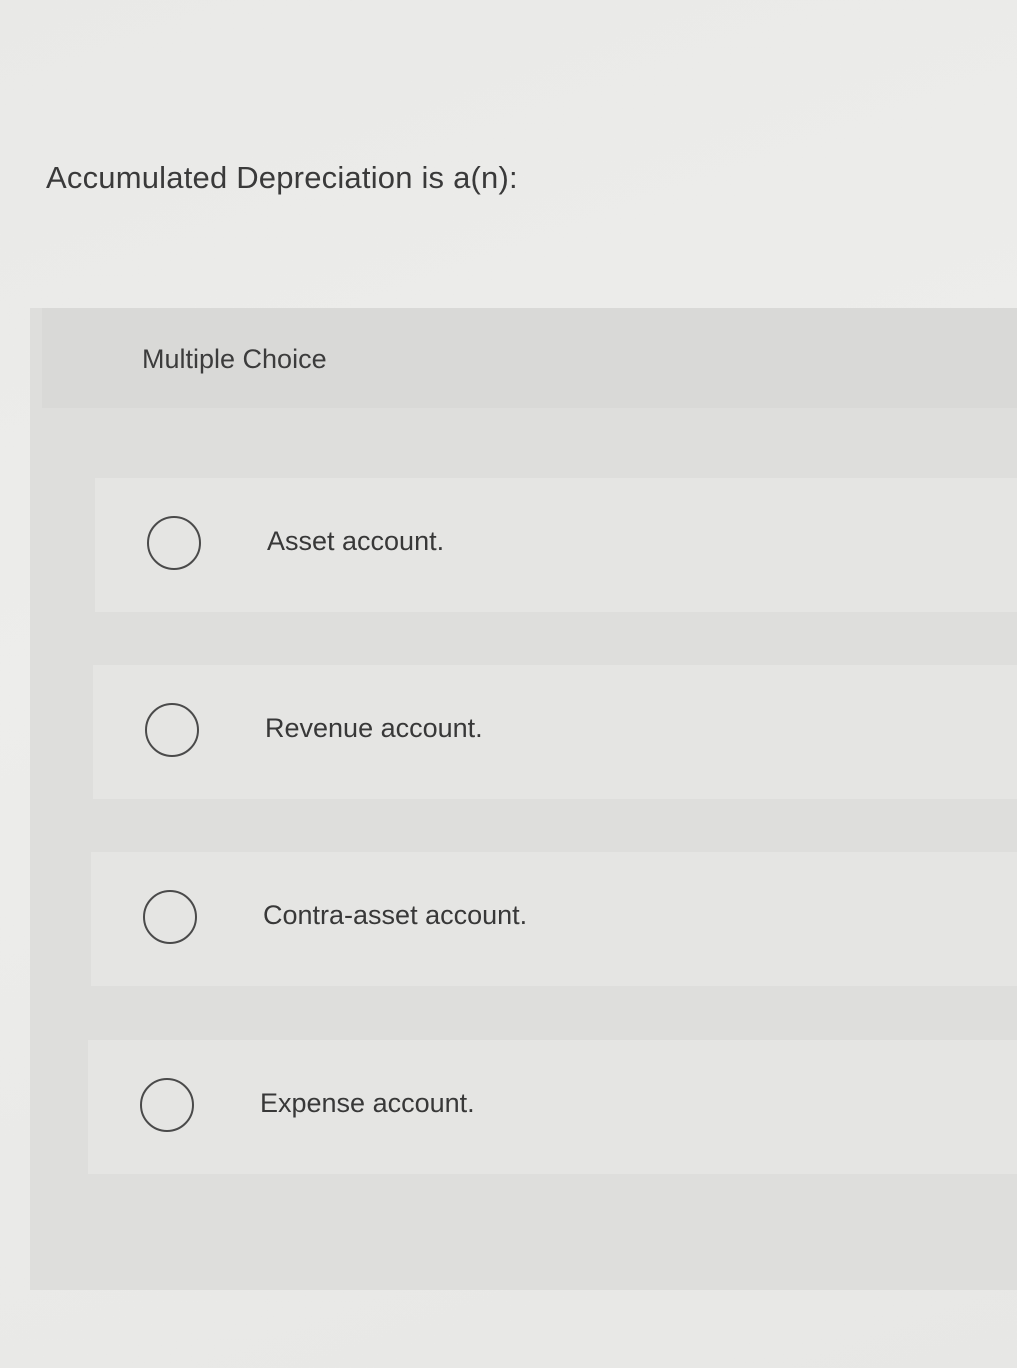  I want to click on option-asset-account: Asset account., so click(556, 545).